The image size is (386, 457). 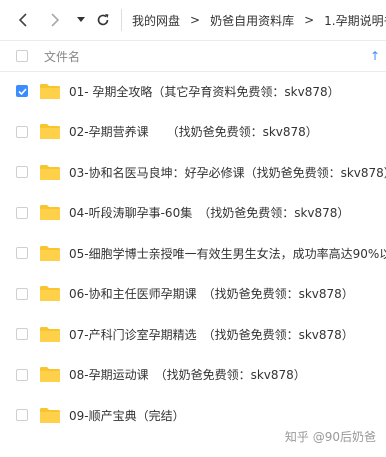 I want to click on file-row: 07-产科门诊室孕期精选 （找奶爸免费领：skv878）, so click(x=193, y=334).